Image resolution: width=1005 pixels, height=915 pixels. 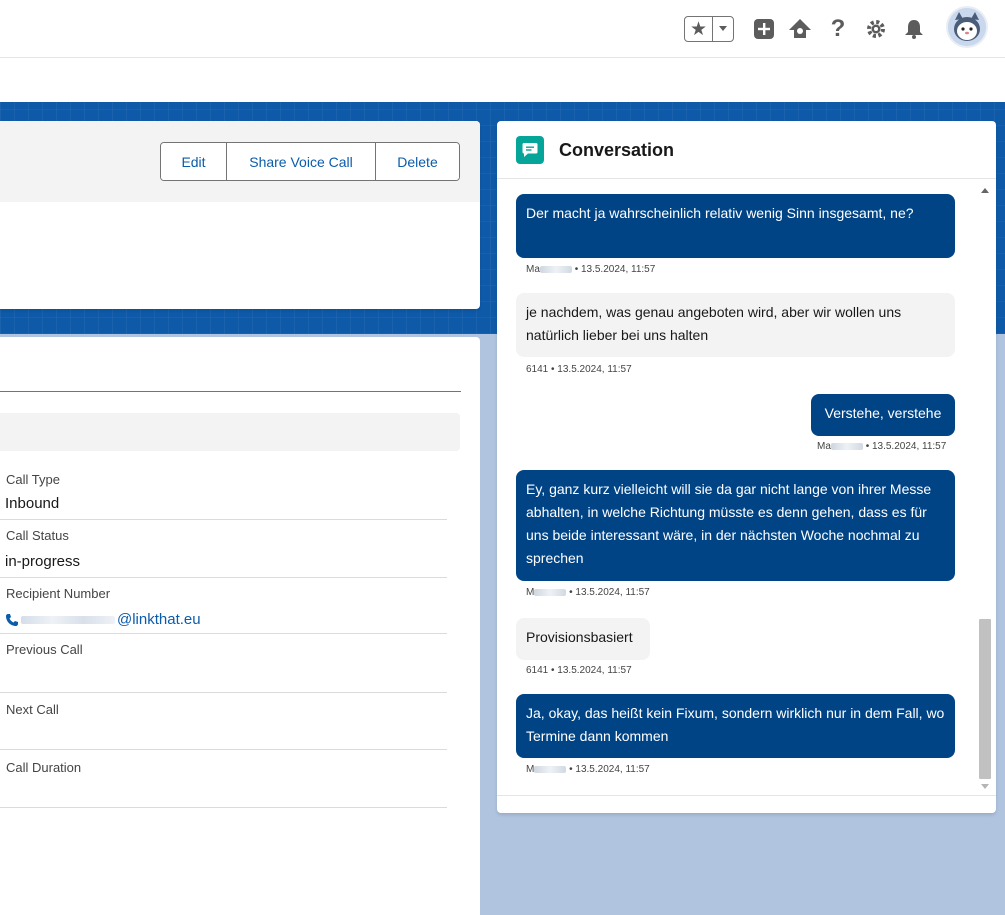 What do you see at coordinates (746, 150) in the screenshot?
I see `conversation-header: Conversation` at bounding box center [746, 150].